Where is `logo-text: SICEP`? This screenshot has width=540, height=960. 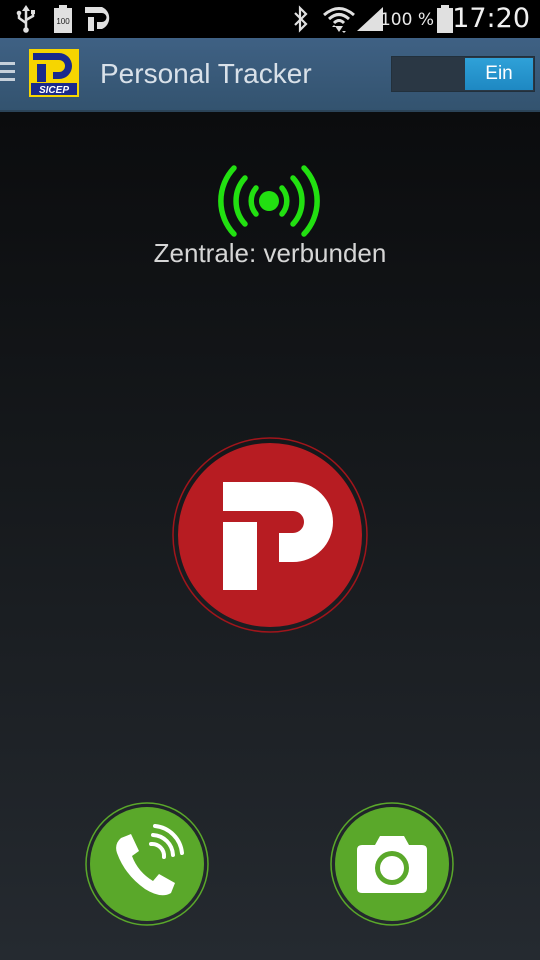 logo-text: SICEP is located at coordinates (54, 90).